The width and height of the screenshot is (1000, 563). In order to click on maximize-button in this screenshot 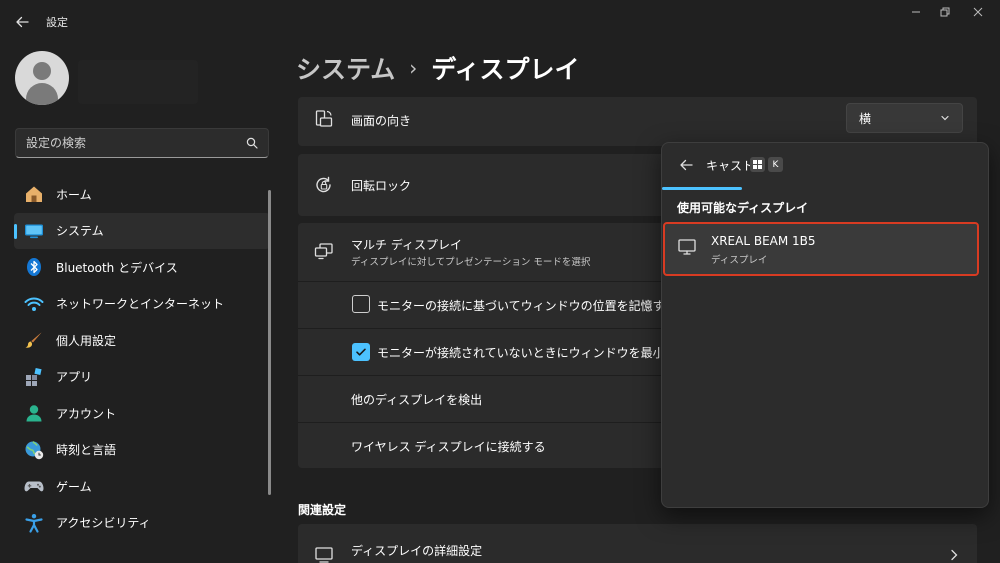, I will do `click(945, 12)`.